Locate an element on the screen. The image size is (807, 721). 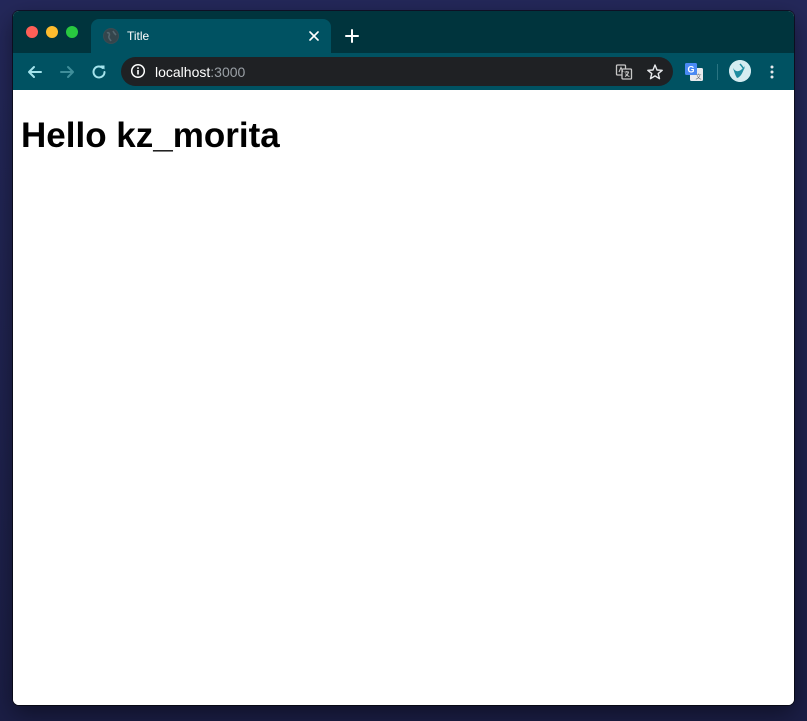
translate-icon is located at coordinates (624, 72).